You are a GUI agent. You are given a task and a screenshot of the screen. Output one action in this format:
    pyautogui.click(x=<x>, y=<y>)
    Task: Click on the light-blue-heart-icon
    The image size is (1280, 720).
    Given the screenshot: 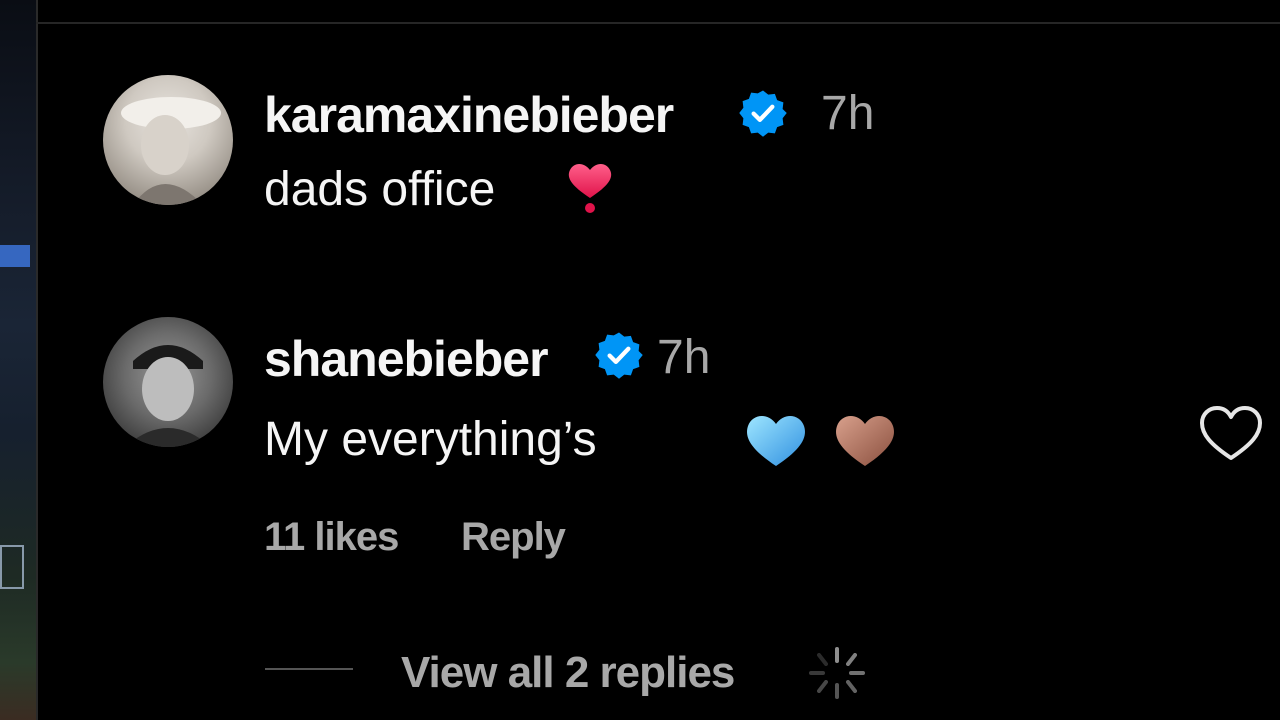 What is the action you would take?
    pyautogui.click(x=776, y=440)
    